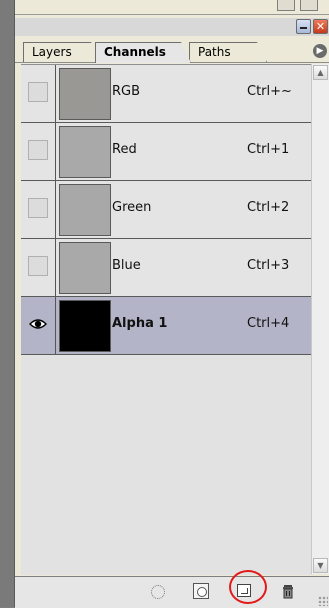 The height and width of the screenshot is (608, 329). I want to click on tab-channels: Channels, so click(143, 52).